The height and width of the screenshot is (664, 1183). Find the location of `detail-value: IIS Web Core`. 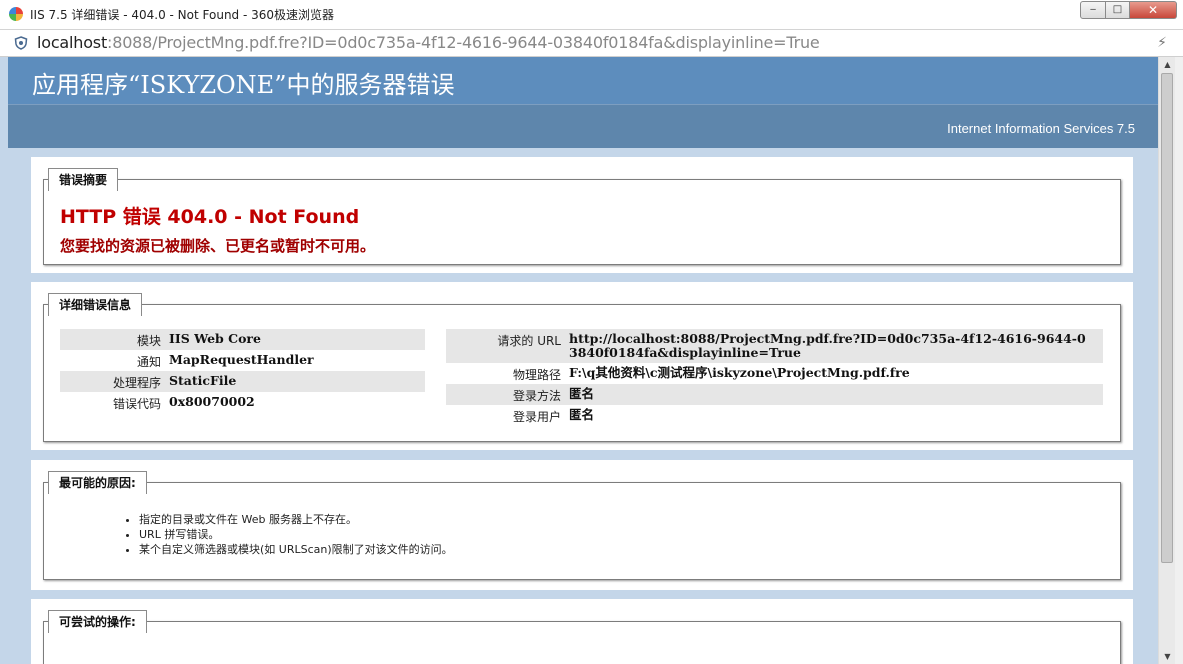

detail-value: IIS Web Core is located at coordinates (215, 338).